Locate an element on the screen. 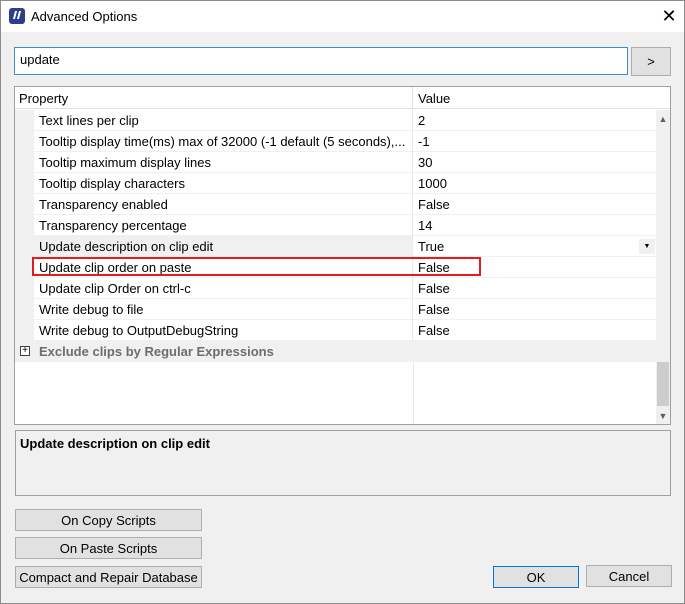 Image resolution: width=685 pixels, height=604 pixels. property-name: Update clip Order on ctrl-c is located at coordinates (223, 288).